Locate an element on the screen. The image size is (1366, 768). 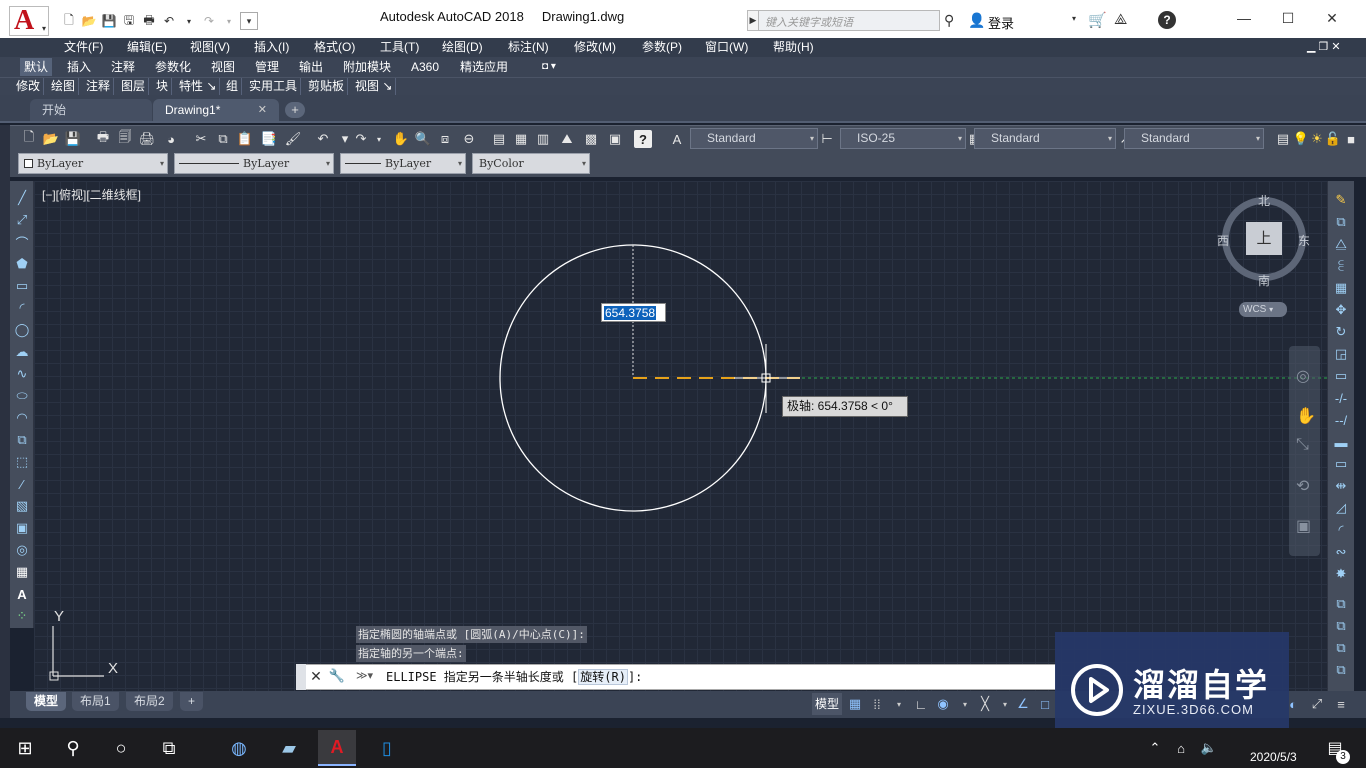
publish-icon: 🖨 is located at coordinates (147, 139).